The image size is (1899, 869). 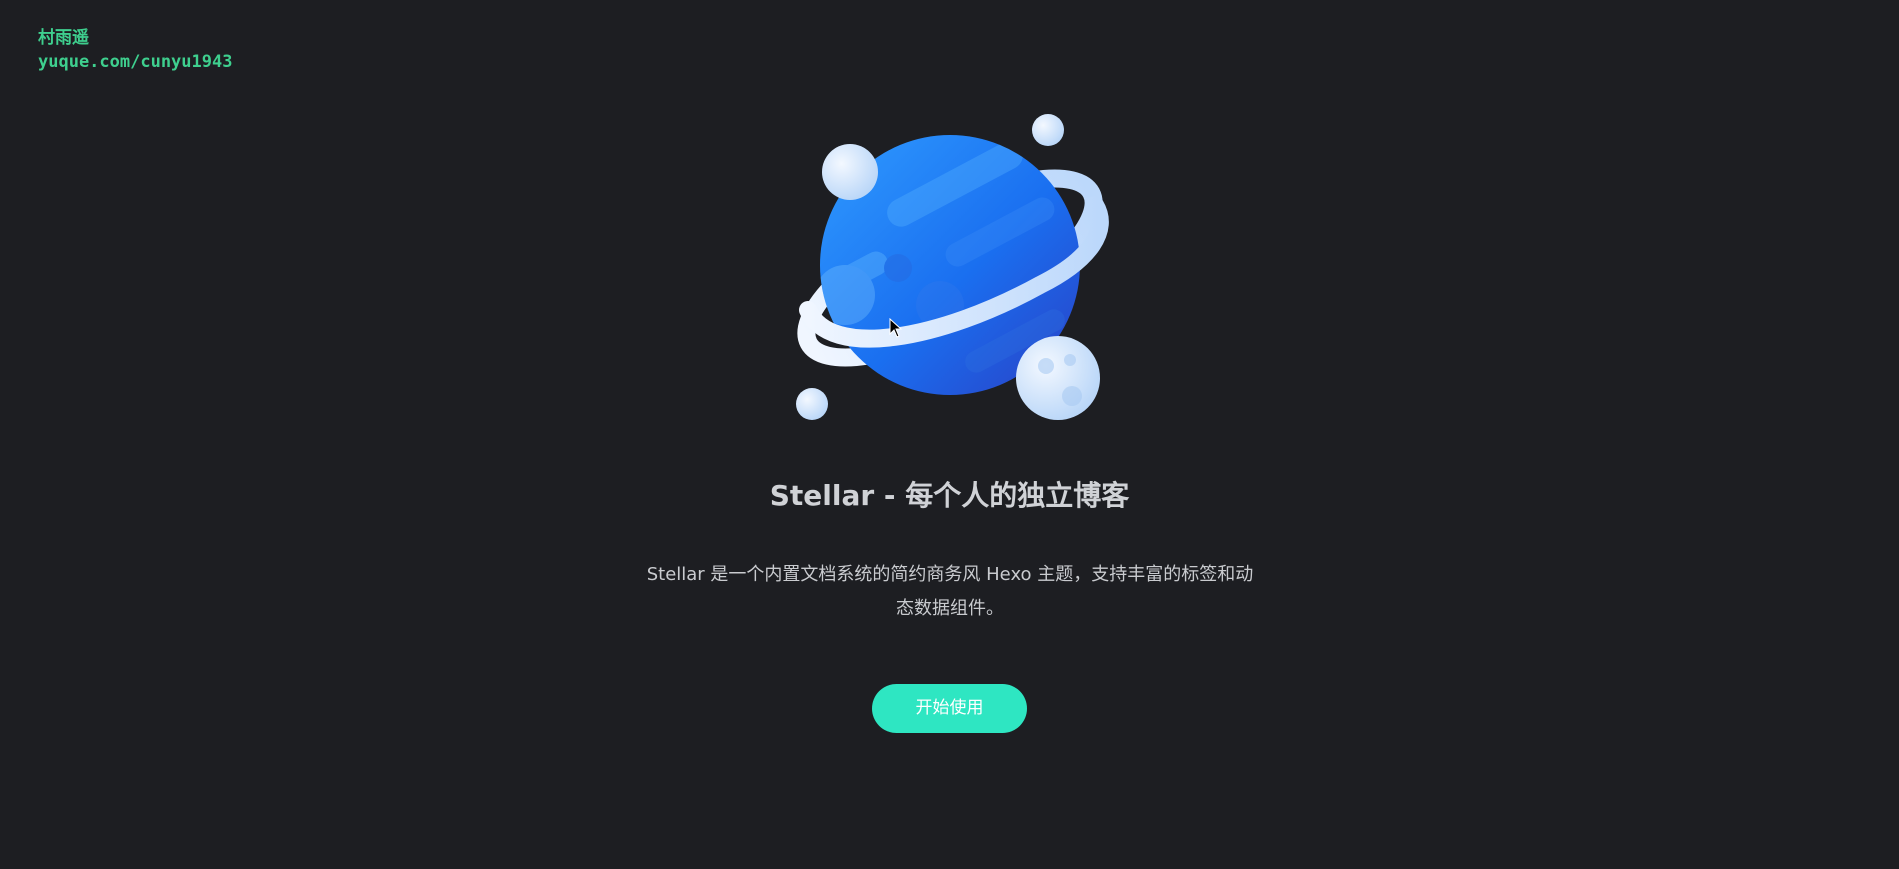 I want to click on hero-title: Stellar - 每个人的独立博客, so click(x=949, y=495).